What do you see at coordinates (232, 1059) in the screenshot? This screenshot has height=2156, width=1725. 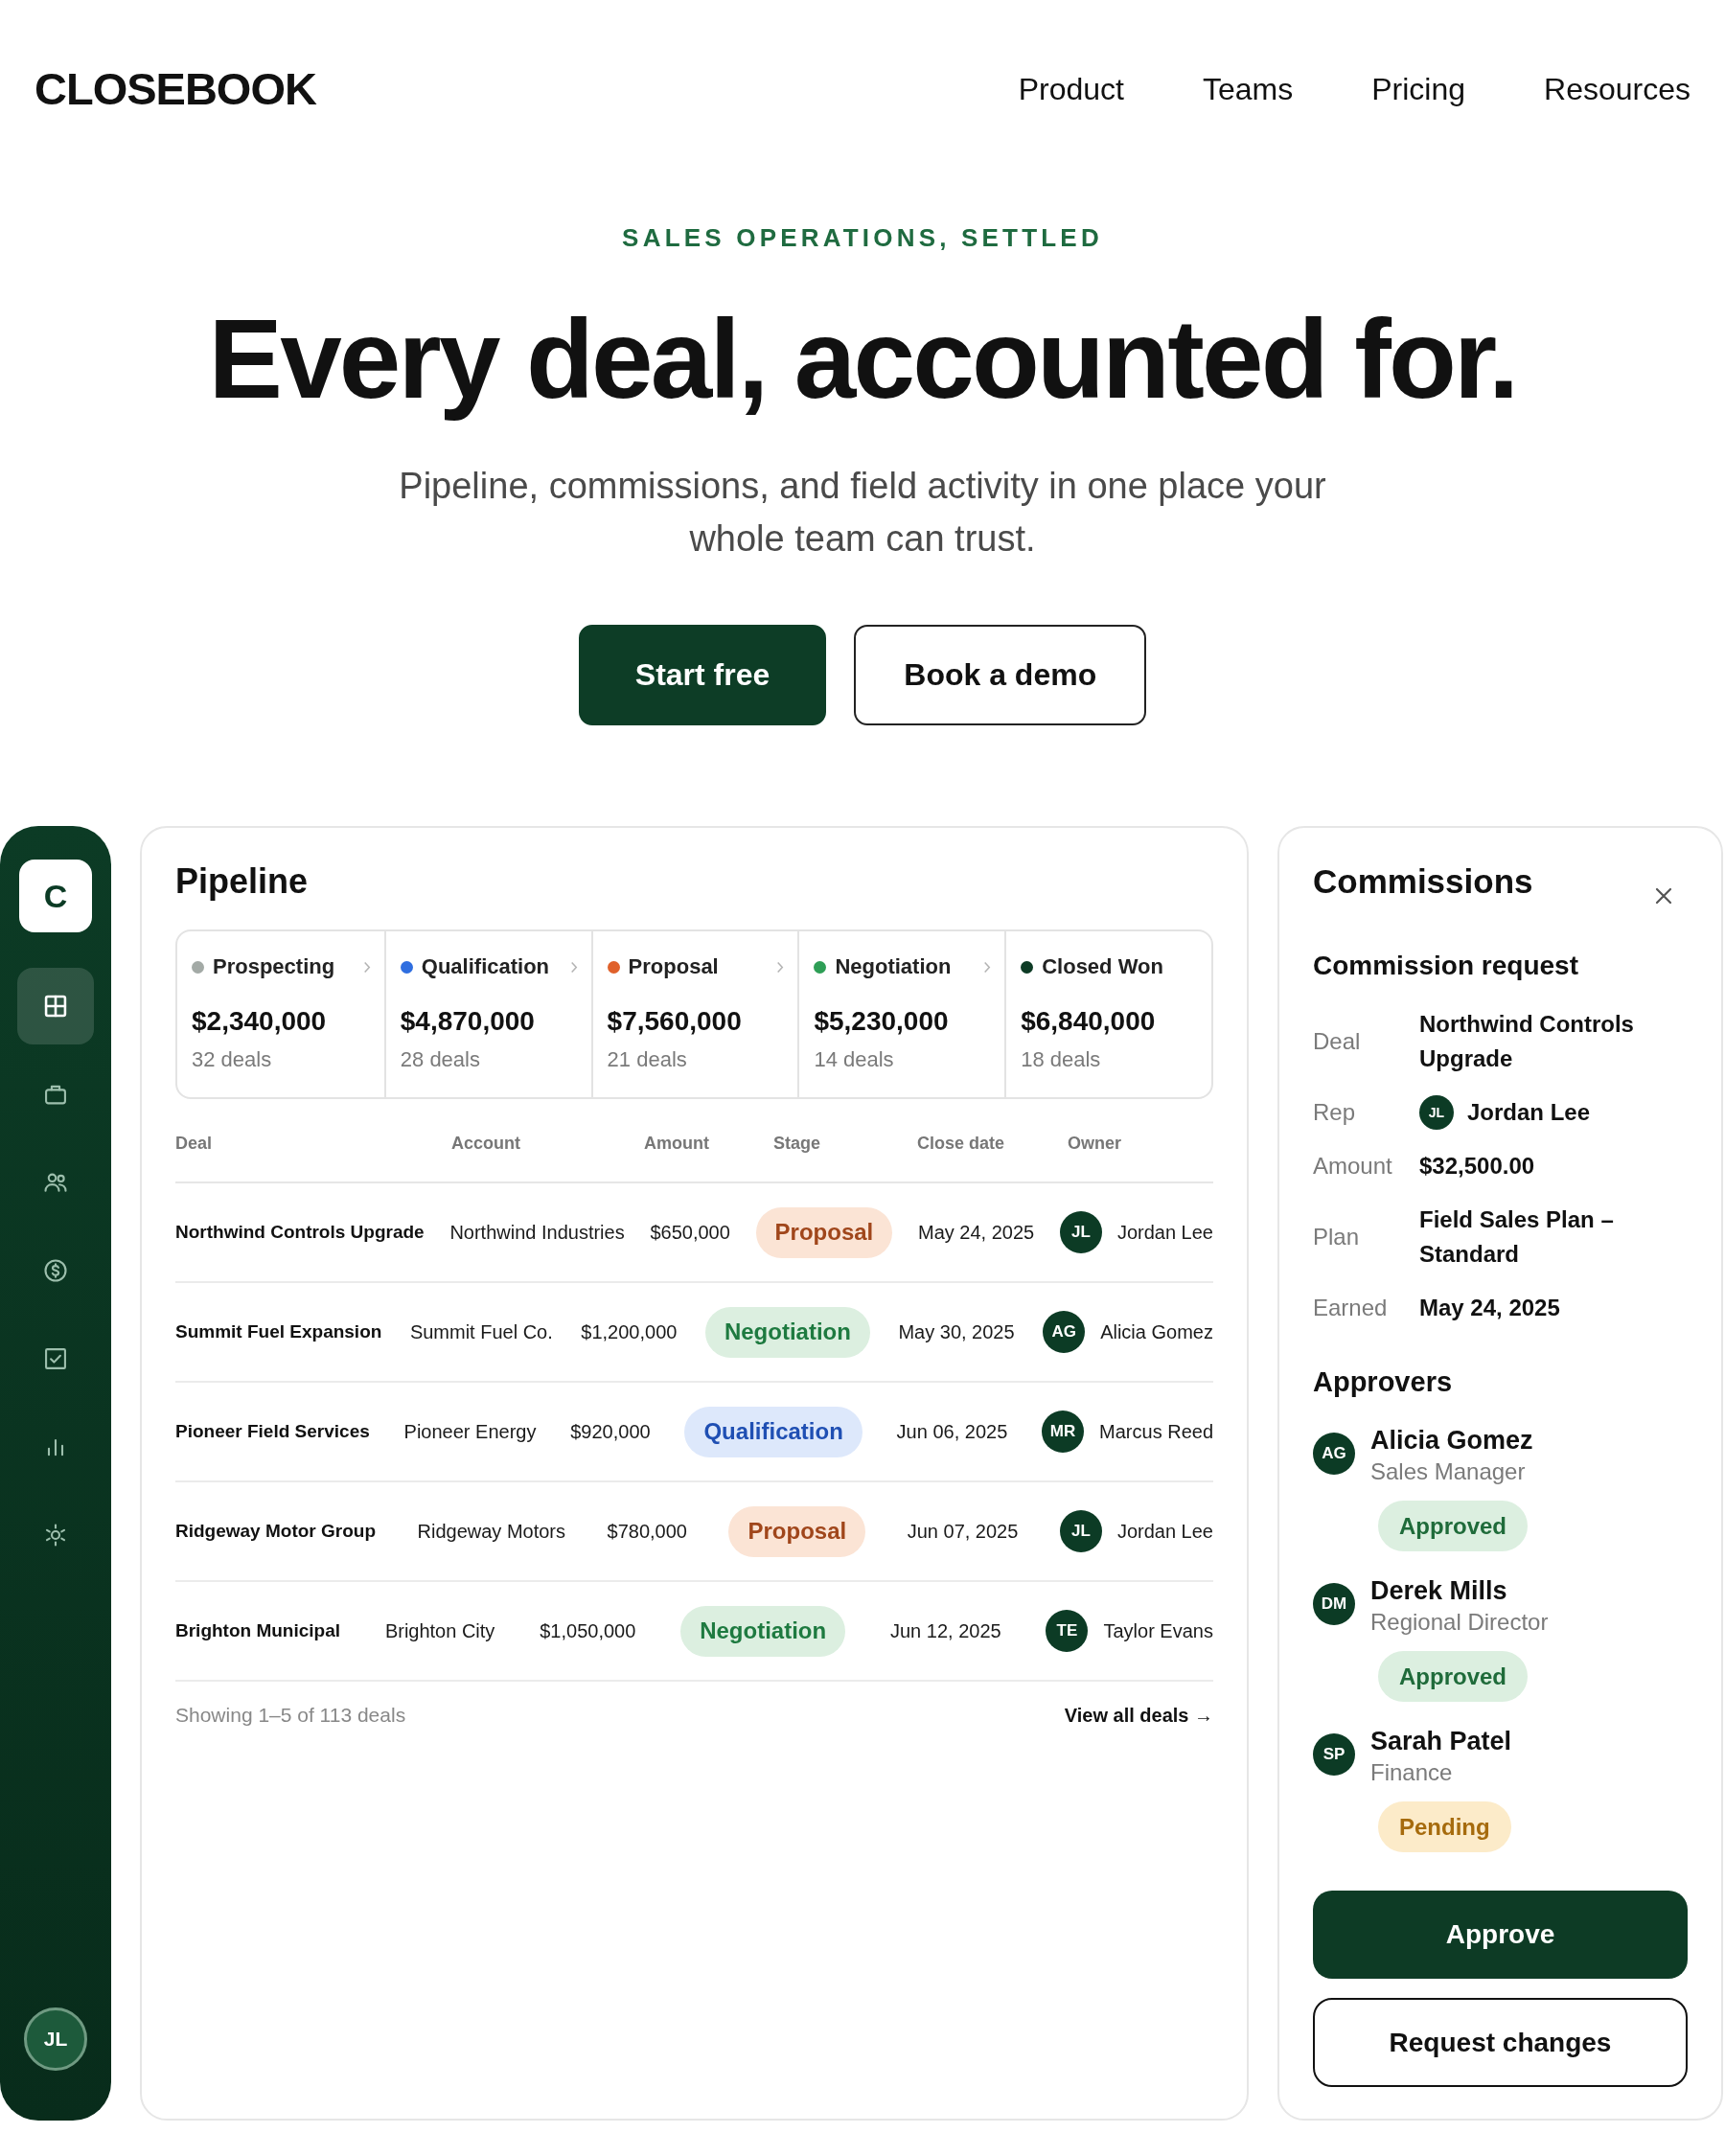 I see `deal-count: 32 deals` at bounding box center [232, 1059].